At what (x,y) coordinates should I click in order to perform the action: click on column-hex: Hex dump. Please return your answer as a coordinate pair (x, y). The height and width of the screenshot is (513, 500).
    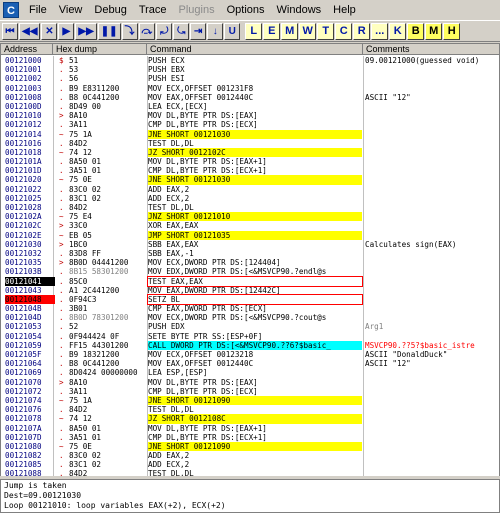
    Looking at the image, I should click on (100, 49).